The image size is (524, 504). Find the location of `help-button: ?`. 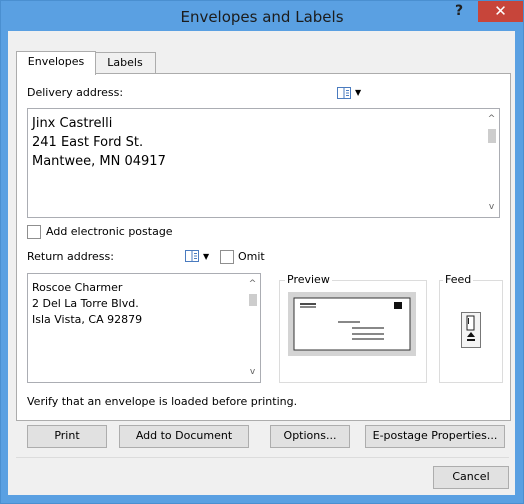

help-button: ? is located at coordinates (459, 13).